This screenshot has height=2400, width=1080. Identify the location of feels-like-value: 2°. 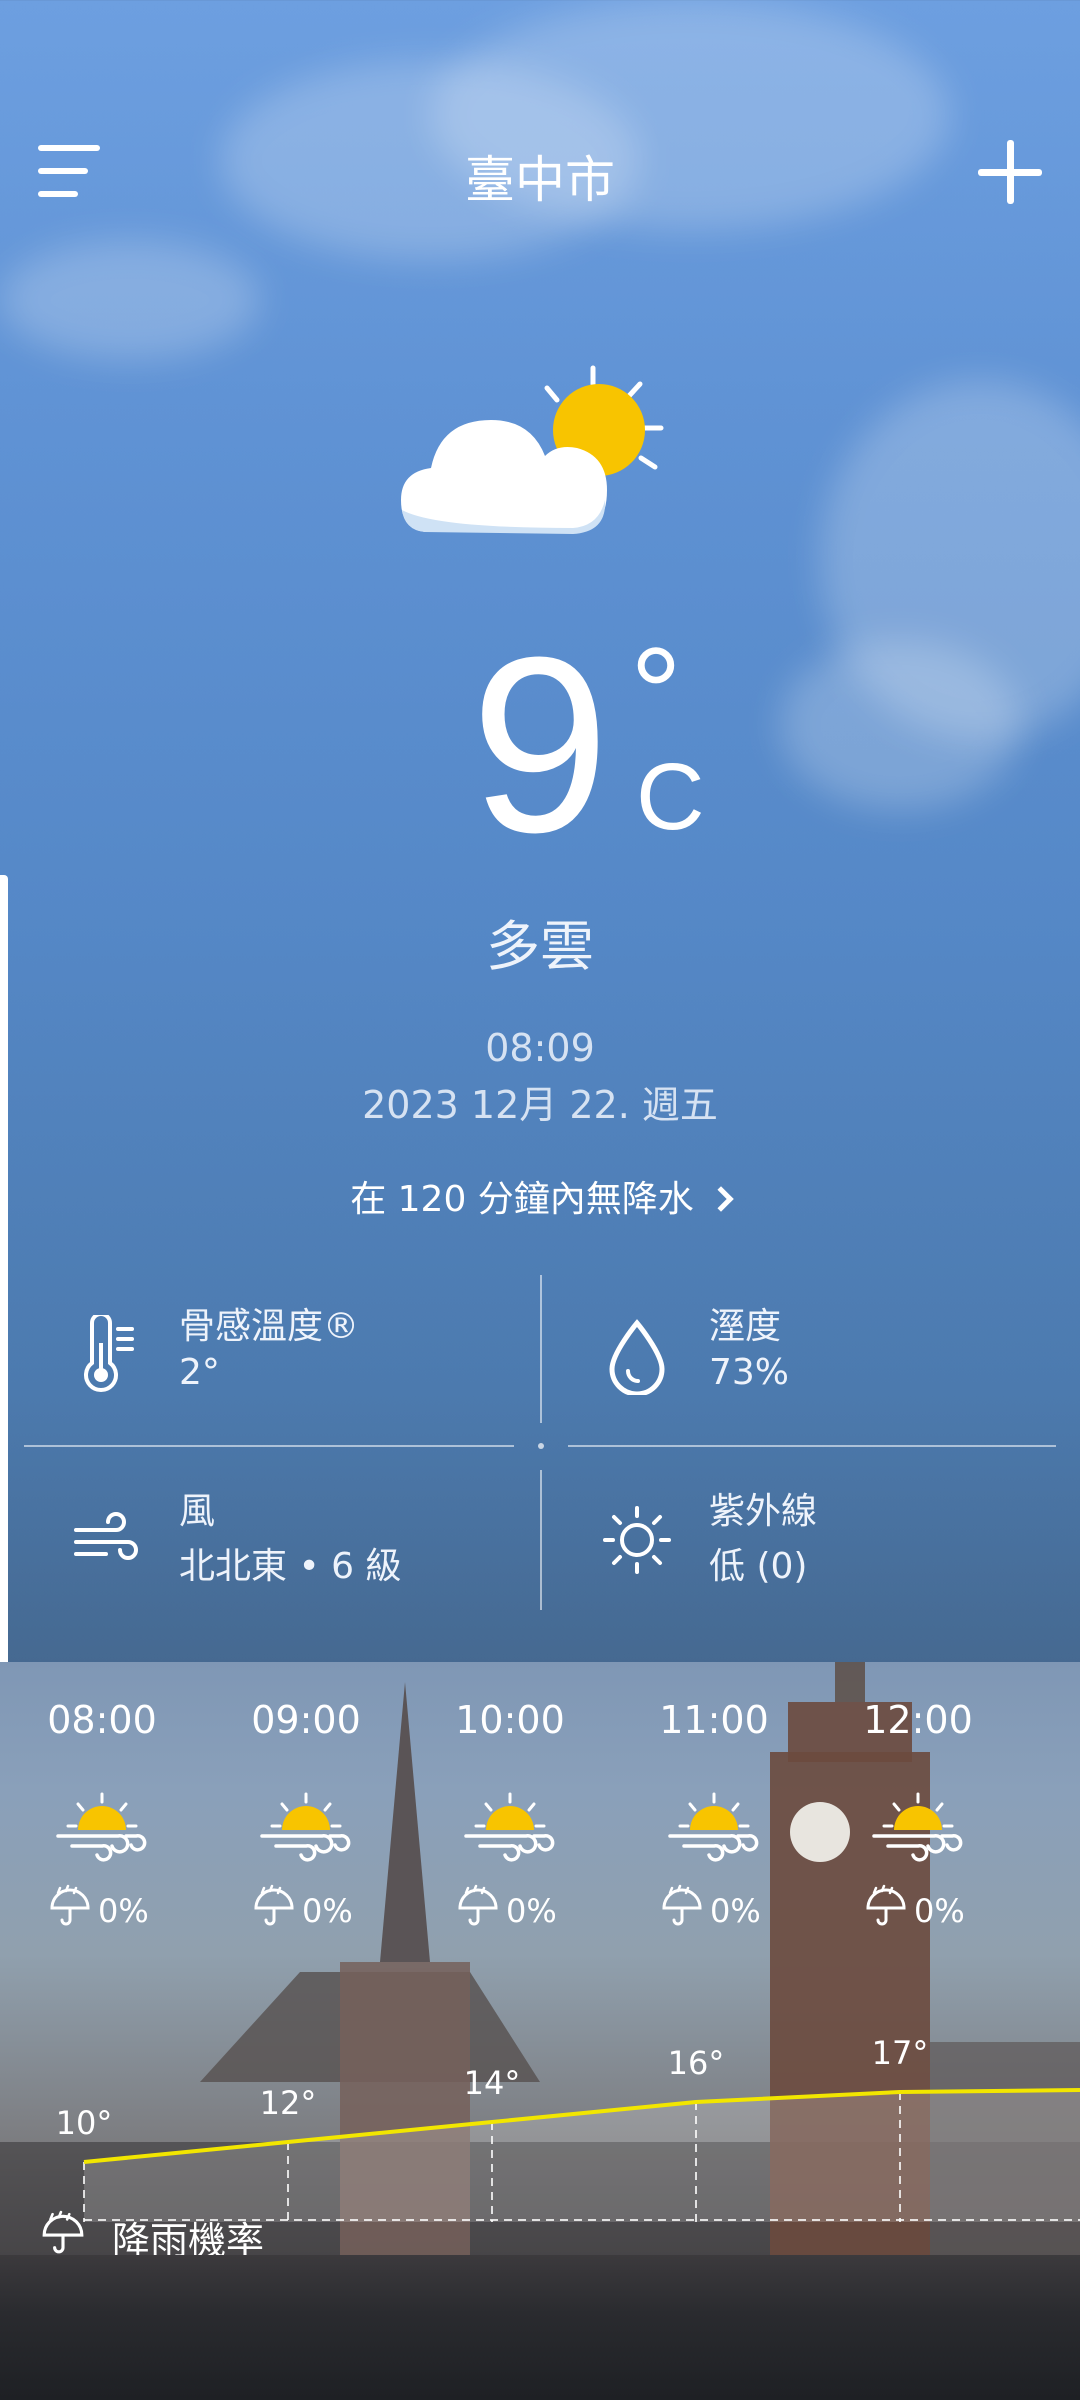
(199, 1372).